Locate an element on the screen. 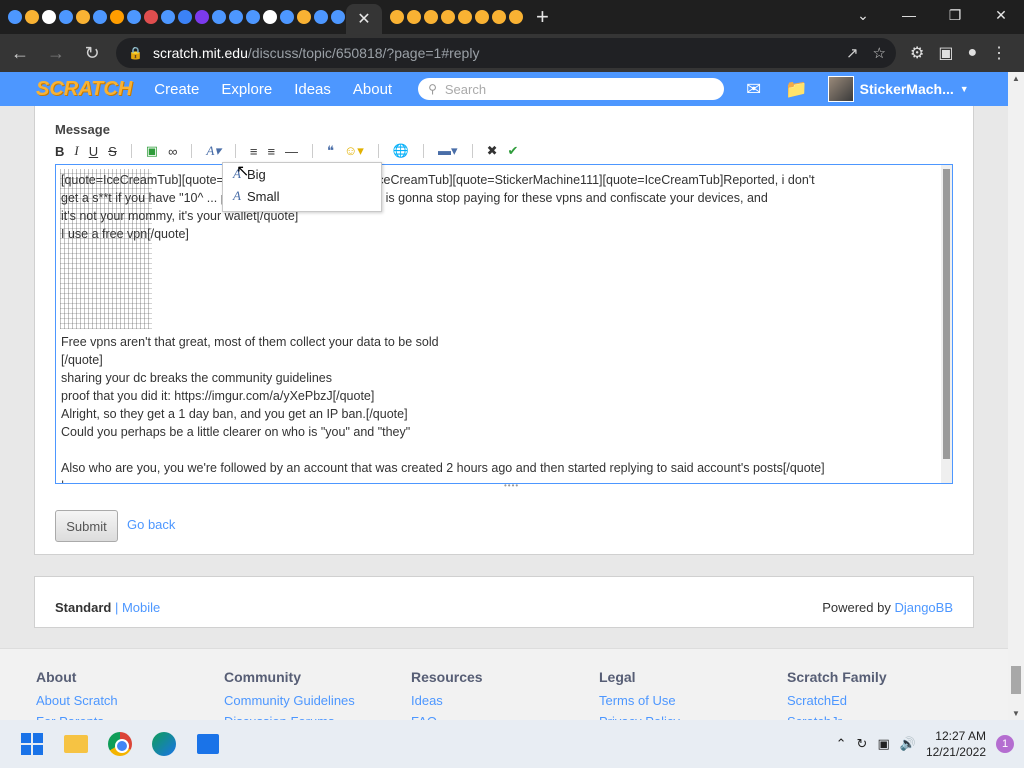 The width and height of the screenshot is (1024, 768). checkmark-icon: ✔ is located at coordinates (512, 151).